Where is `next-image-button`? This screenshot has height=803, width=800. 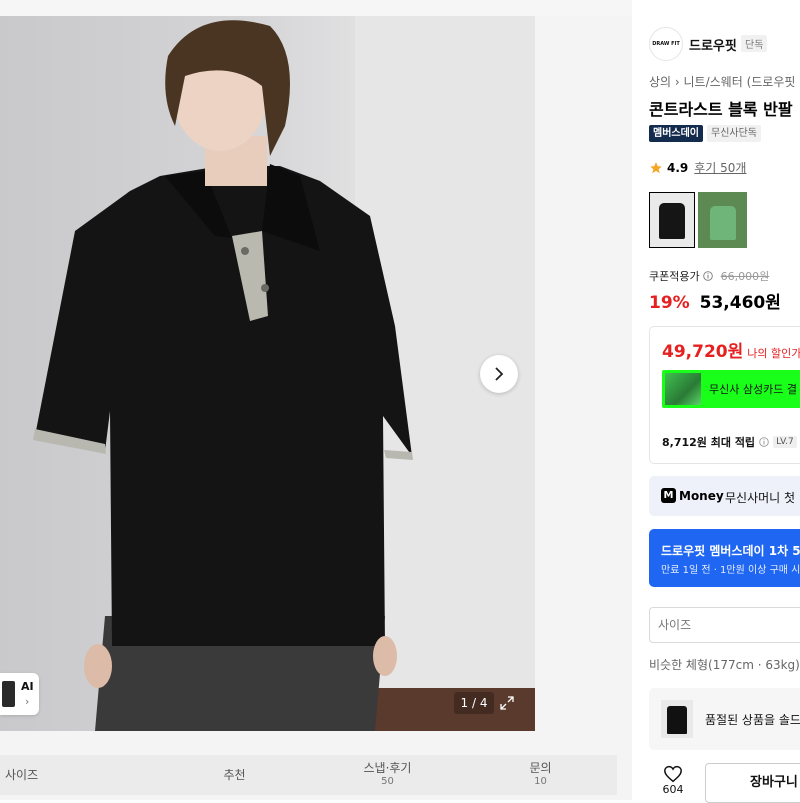
next-image-button is located at coordinates (499, 374).